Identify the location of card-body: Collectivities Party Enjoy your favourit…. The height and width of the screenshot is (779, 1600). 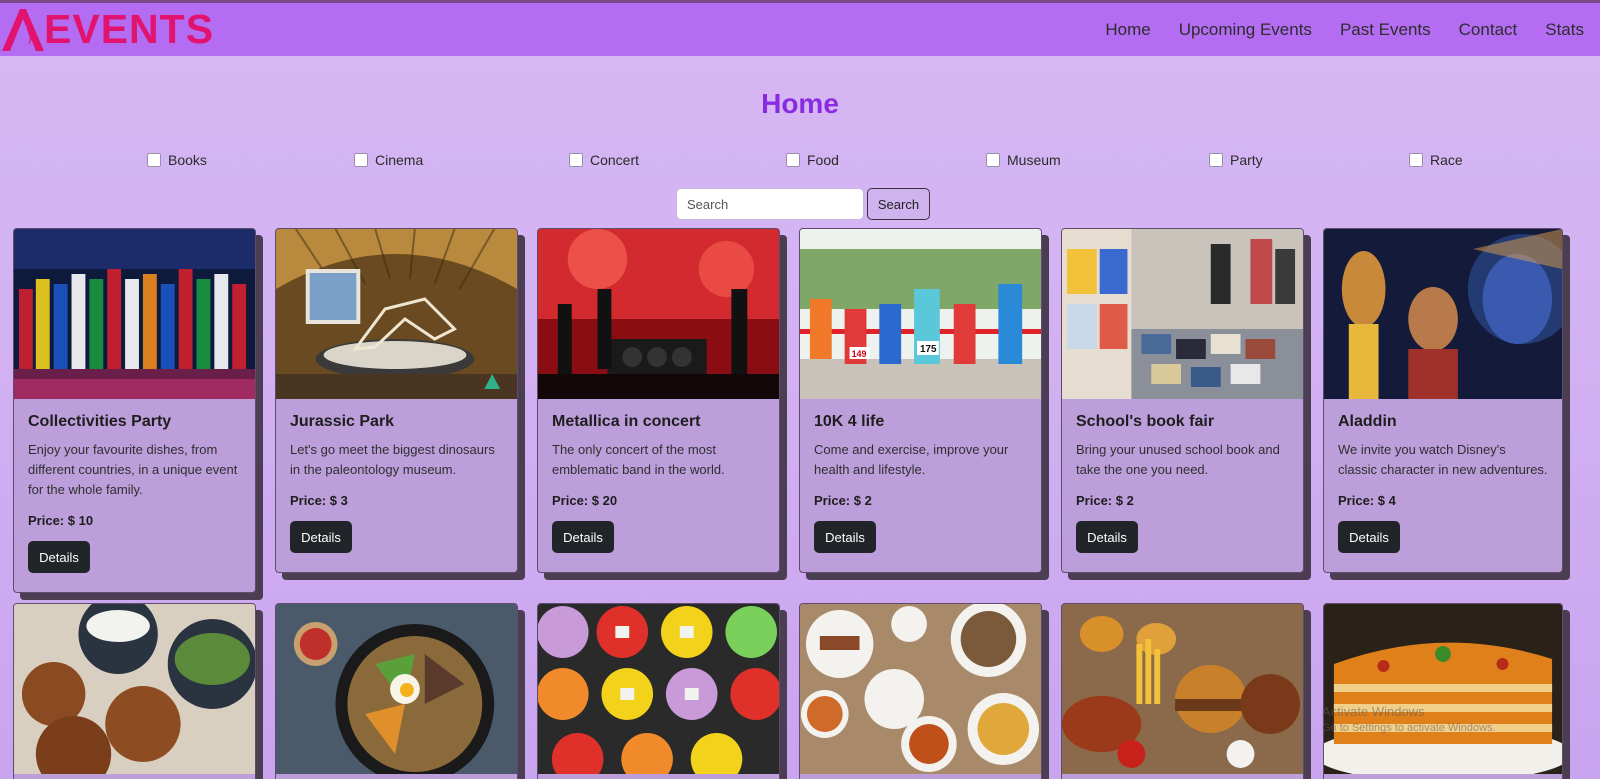
(134, 493).